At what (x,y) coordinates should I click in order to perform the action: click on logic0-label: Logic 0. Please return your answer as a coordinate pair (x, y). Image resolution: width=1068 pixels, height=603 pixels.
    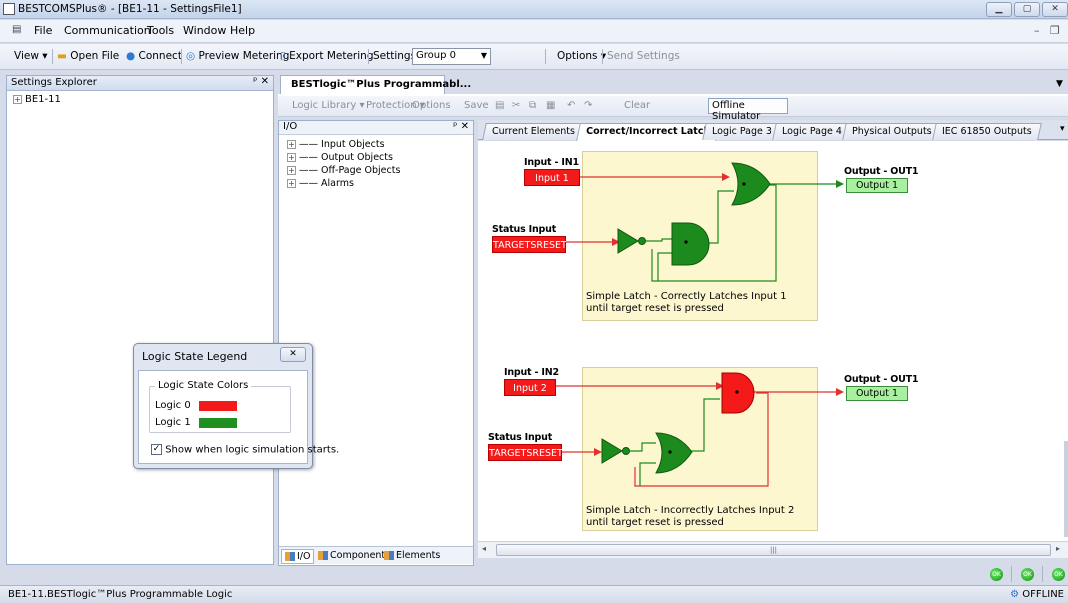
    Looking at the image, I should click on (173, 405).